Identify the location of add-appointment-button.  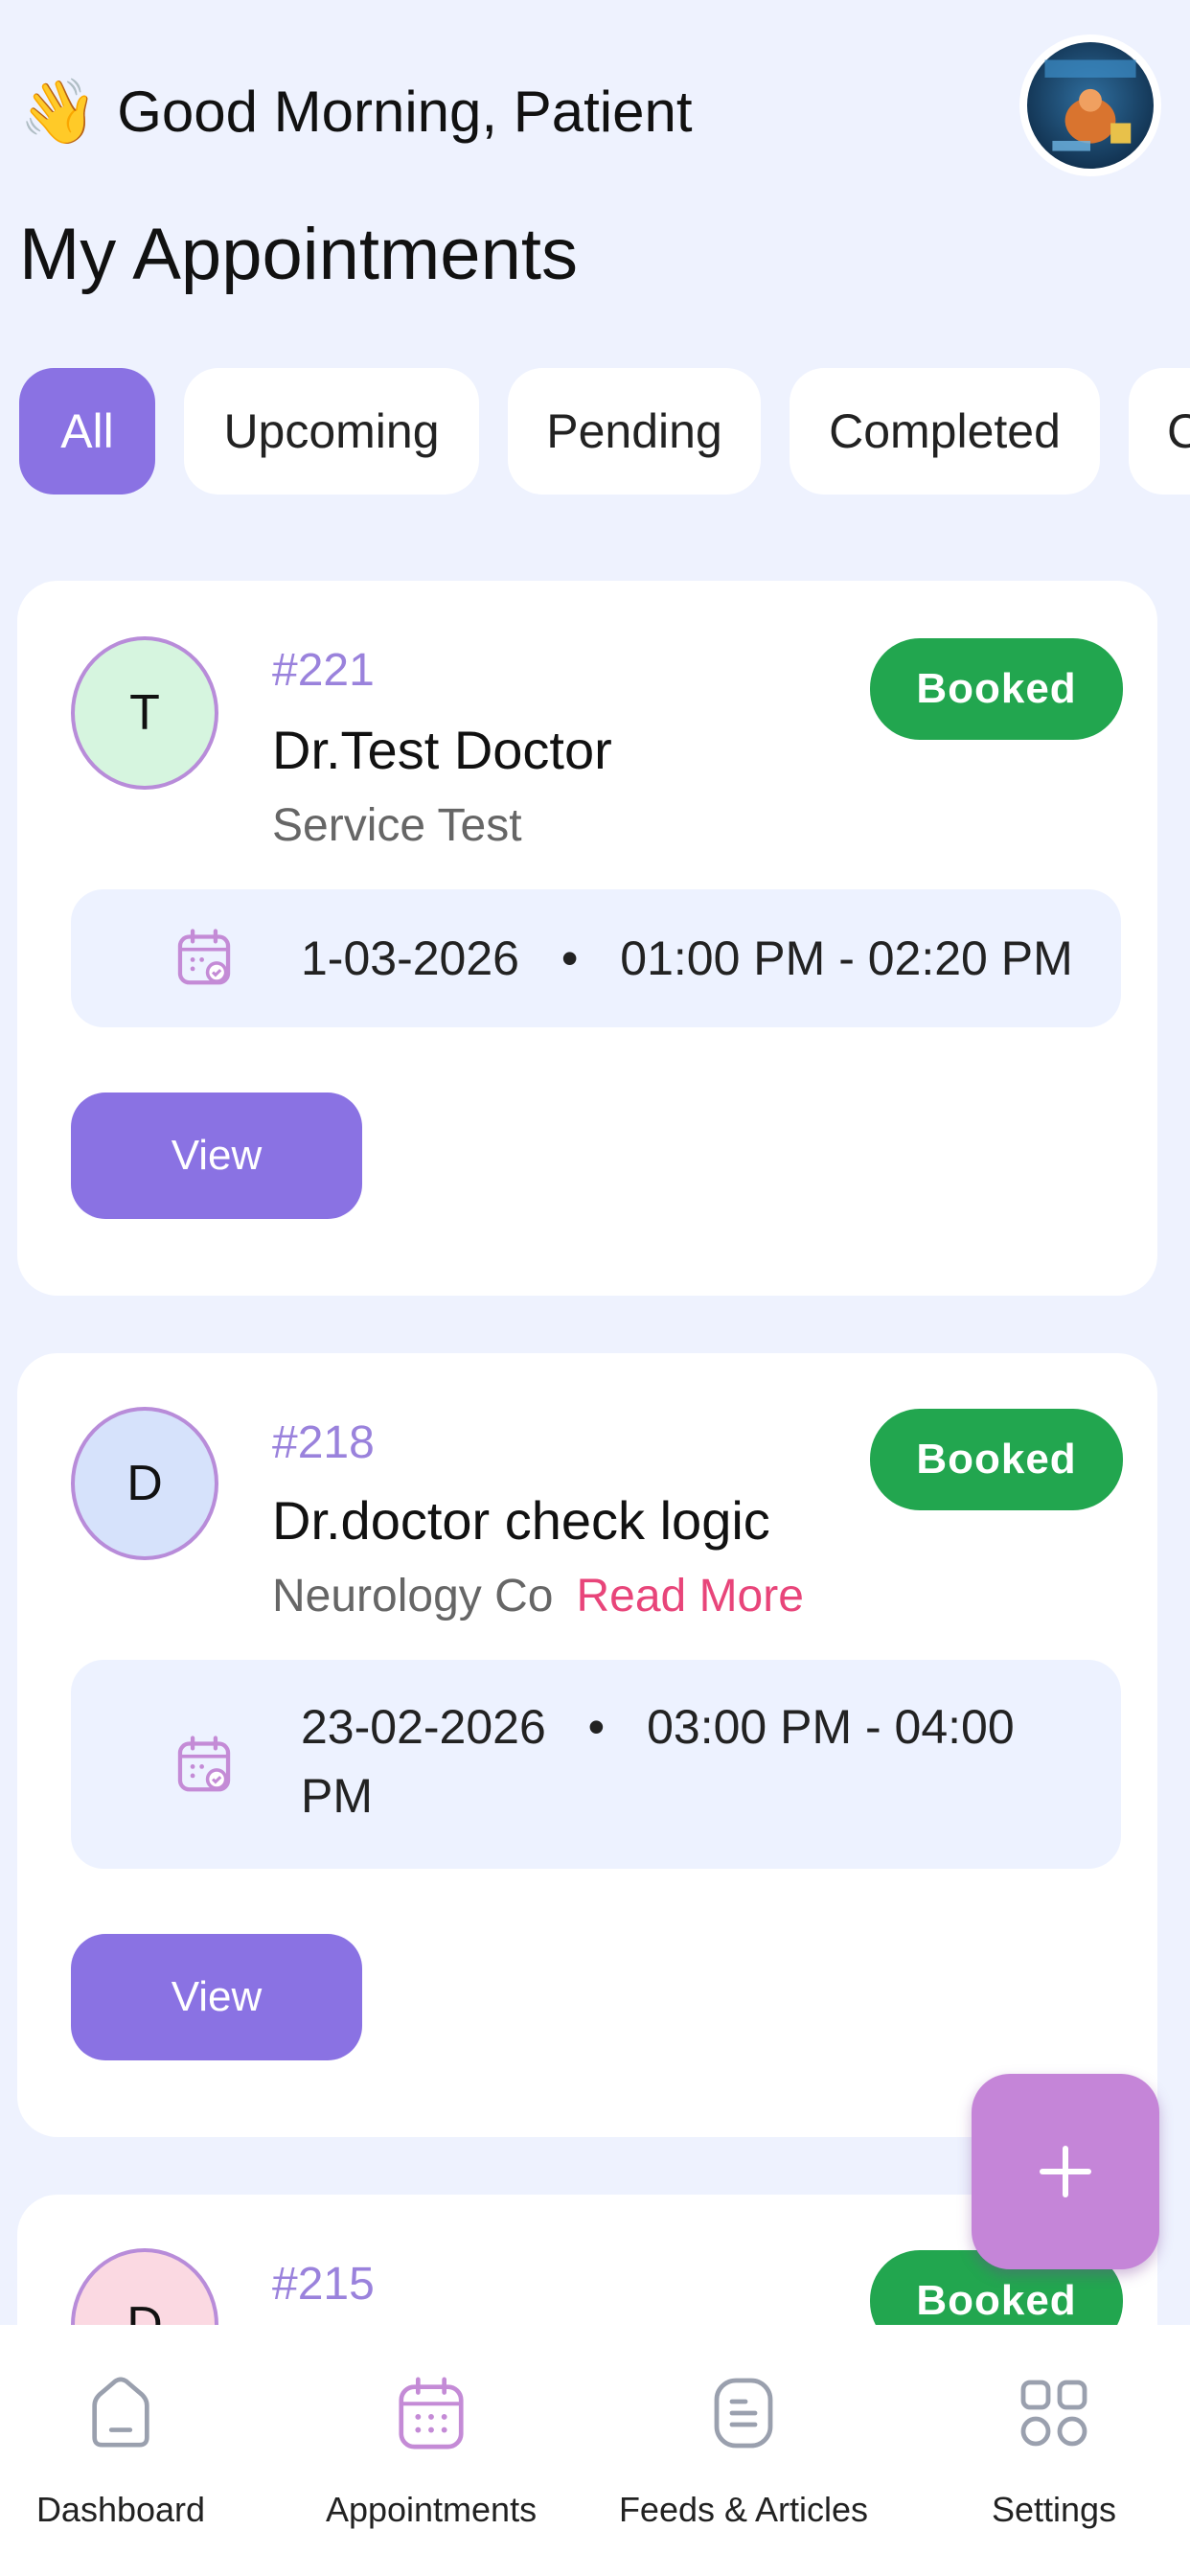
(1066, 2171).